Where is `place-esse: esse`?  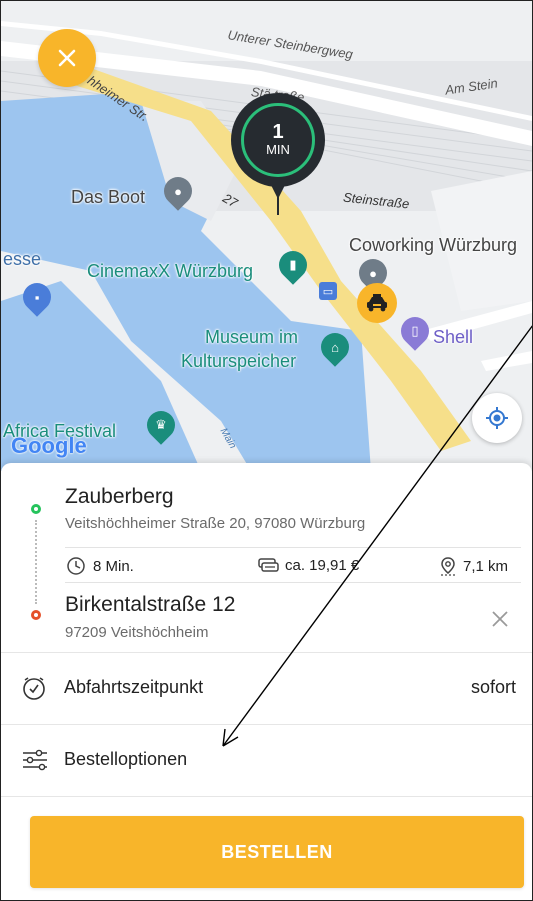 place-esse: esse is located at coordinates (22, 259).